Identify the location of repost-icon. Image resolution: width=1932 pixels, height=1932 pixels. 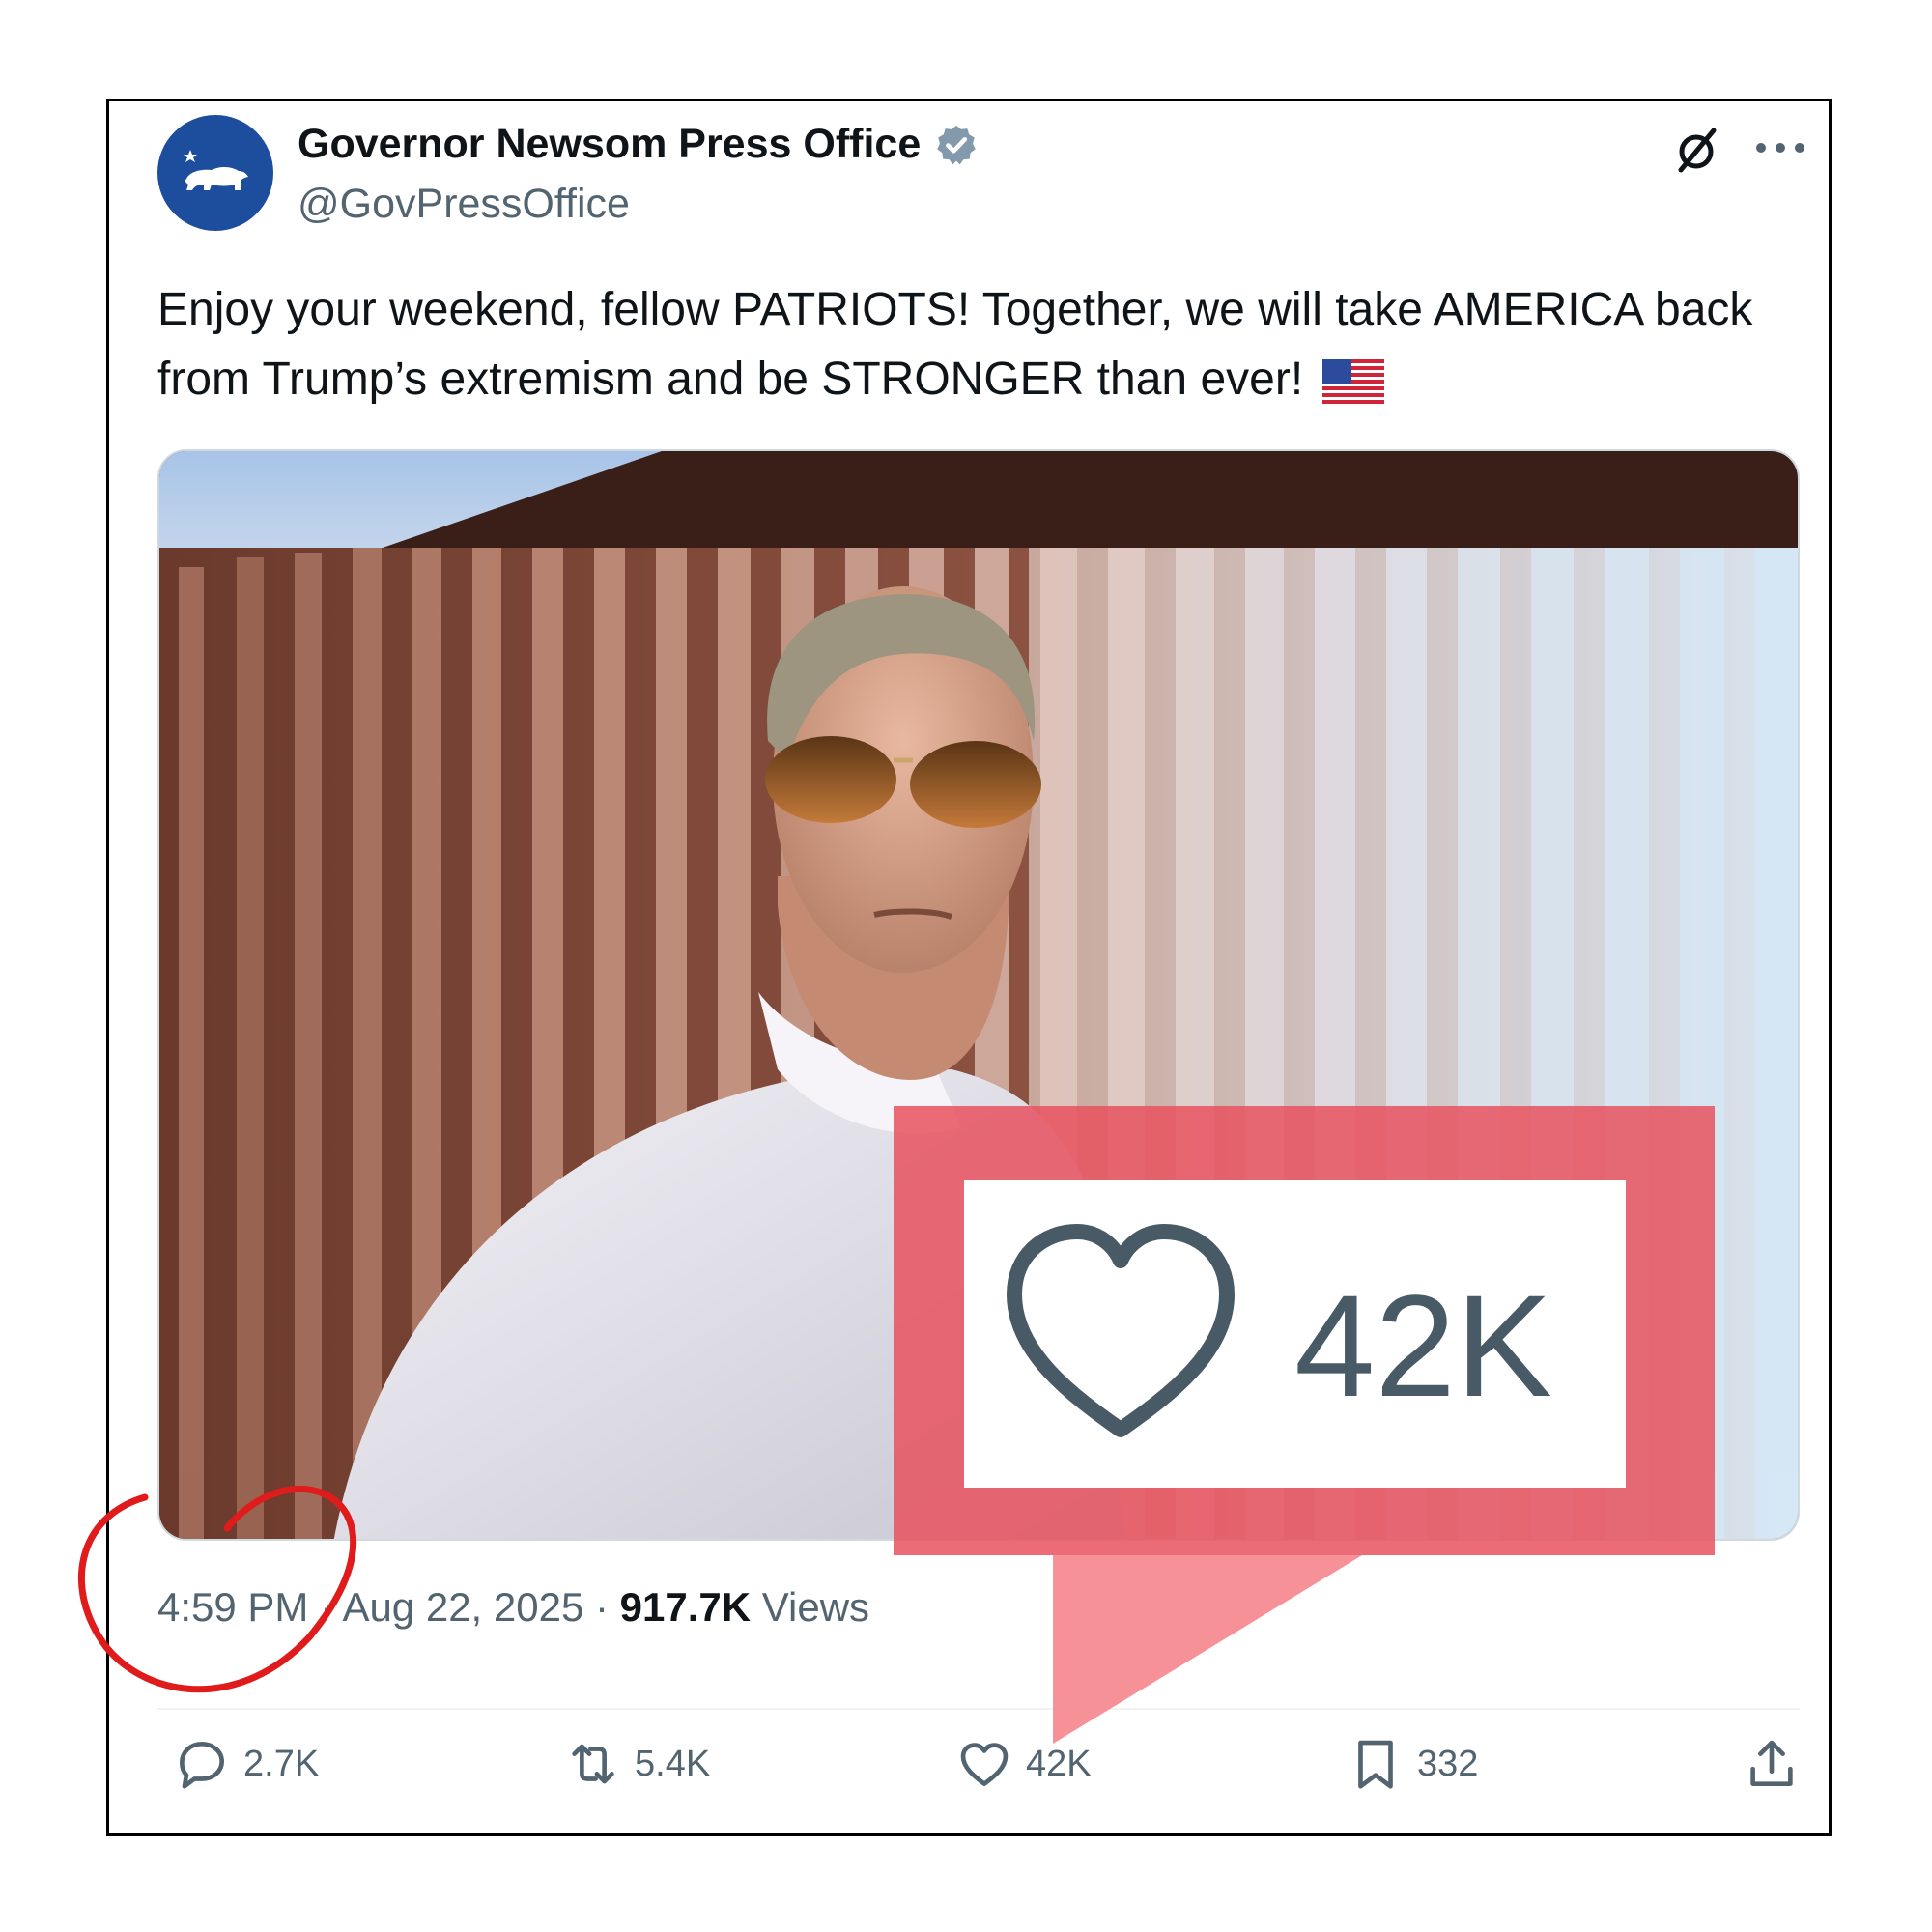
(593, 1764).